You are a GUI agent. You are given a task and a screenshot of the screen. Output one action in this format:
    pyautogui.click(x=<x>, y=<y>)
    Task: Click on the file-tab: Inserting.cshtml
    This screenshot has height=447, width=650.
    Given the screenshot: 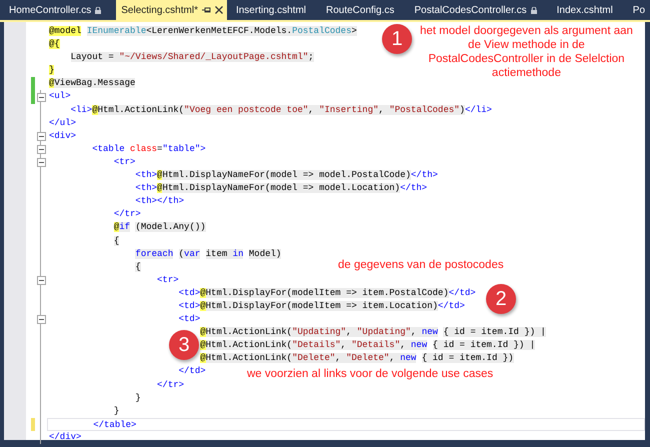 What is the action you would take?
    pyautogui.click(x=270, y=10)
    